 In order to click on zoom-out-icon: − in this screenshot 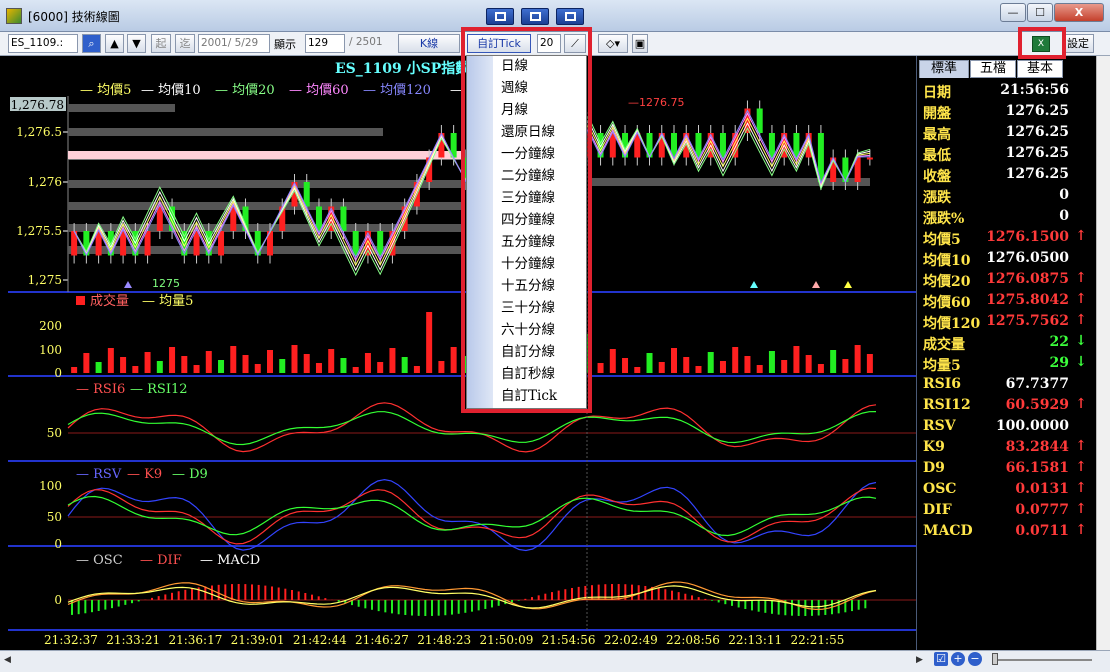, I will do `click(975, 659)`.